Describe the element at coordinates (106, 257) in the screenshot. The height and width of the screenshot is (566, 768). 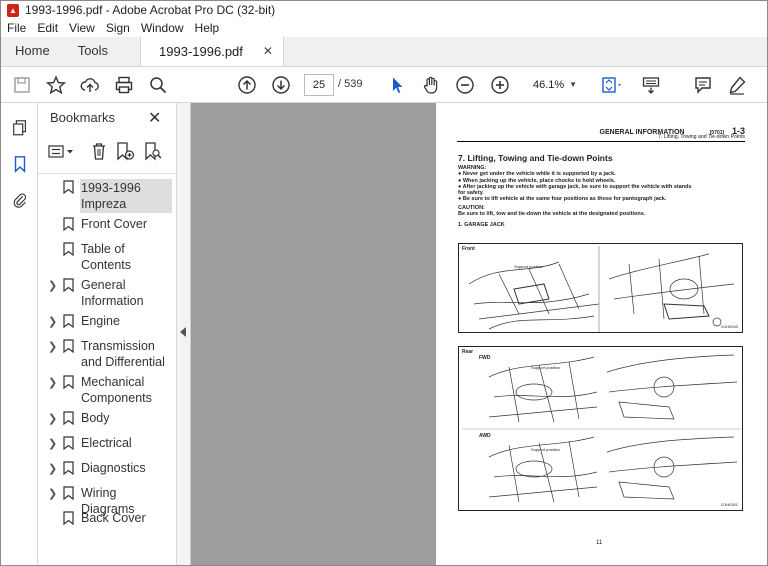
I see `bookmark-label: Table of Contents` at that location.